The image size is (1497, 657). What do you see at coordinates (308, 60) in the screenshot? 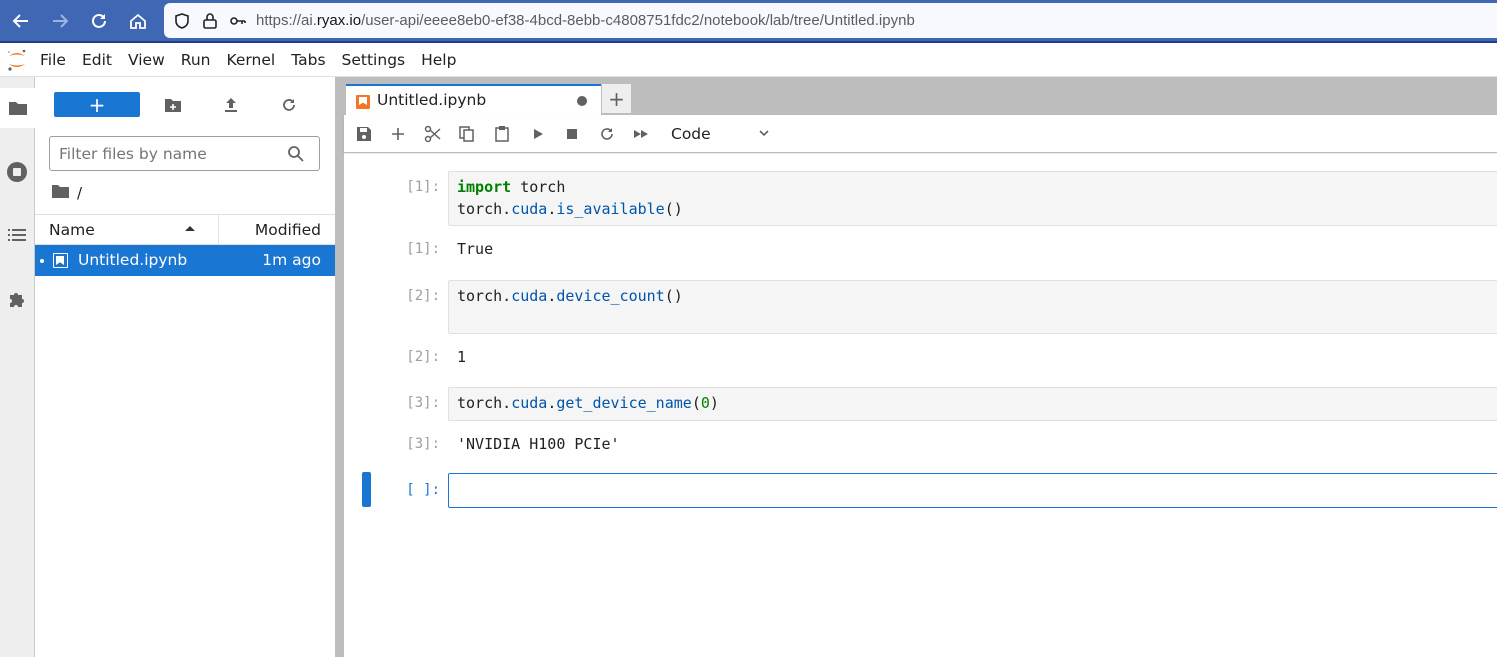
I see `menu-tabs: Tabs` at bounding box center [308, 60].